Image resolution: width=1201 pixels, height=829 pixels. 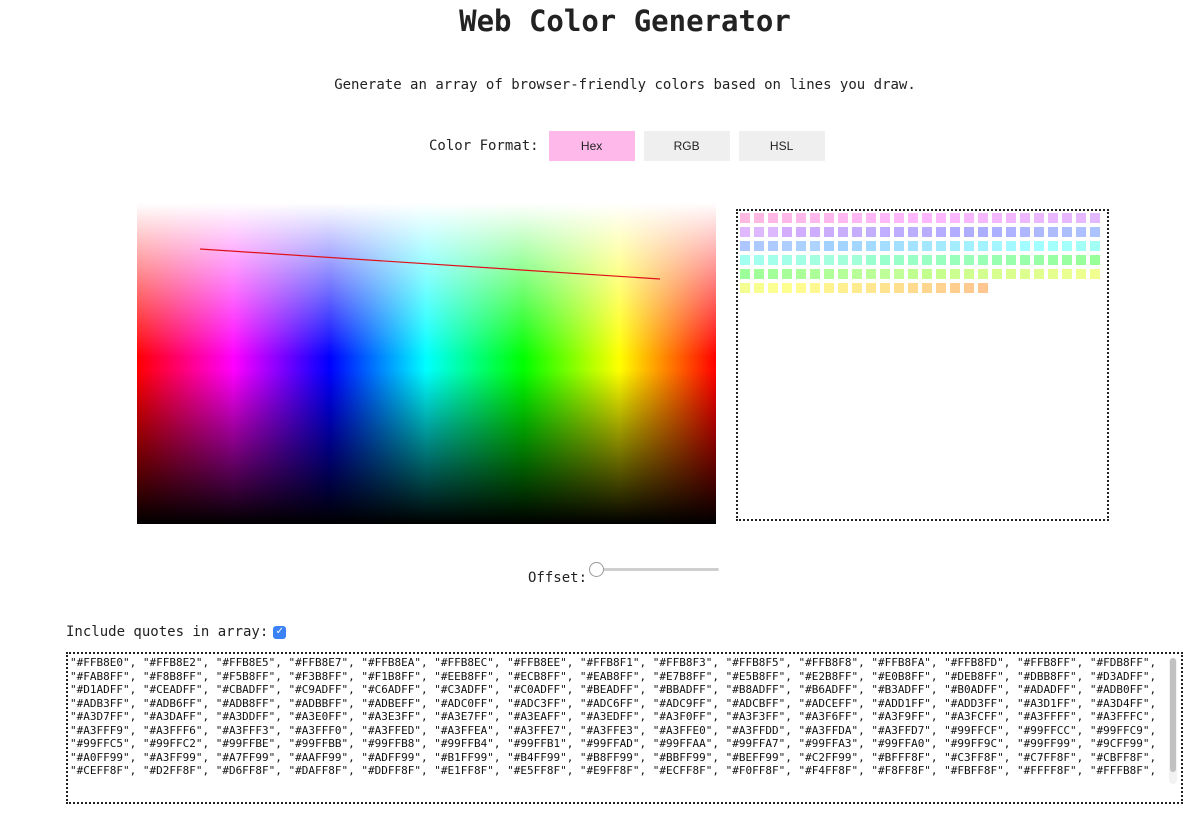 I want to click on drawn-line-overlay, so click(x=430, y=264).